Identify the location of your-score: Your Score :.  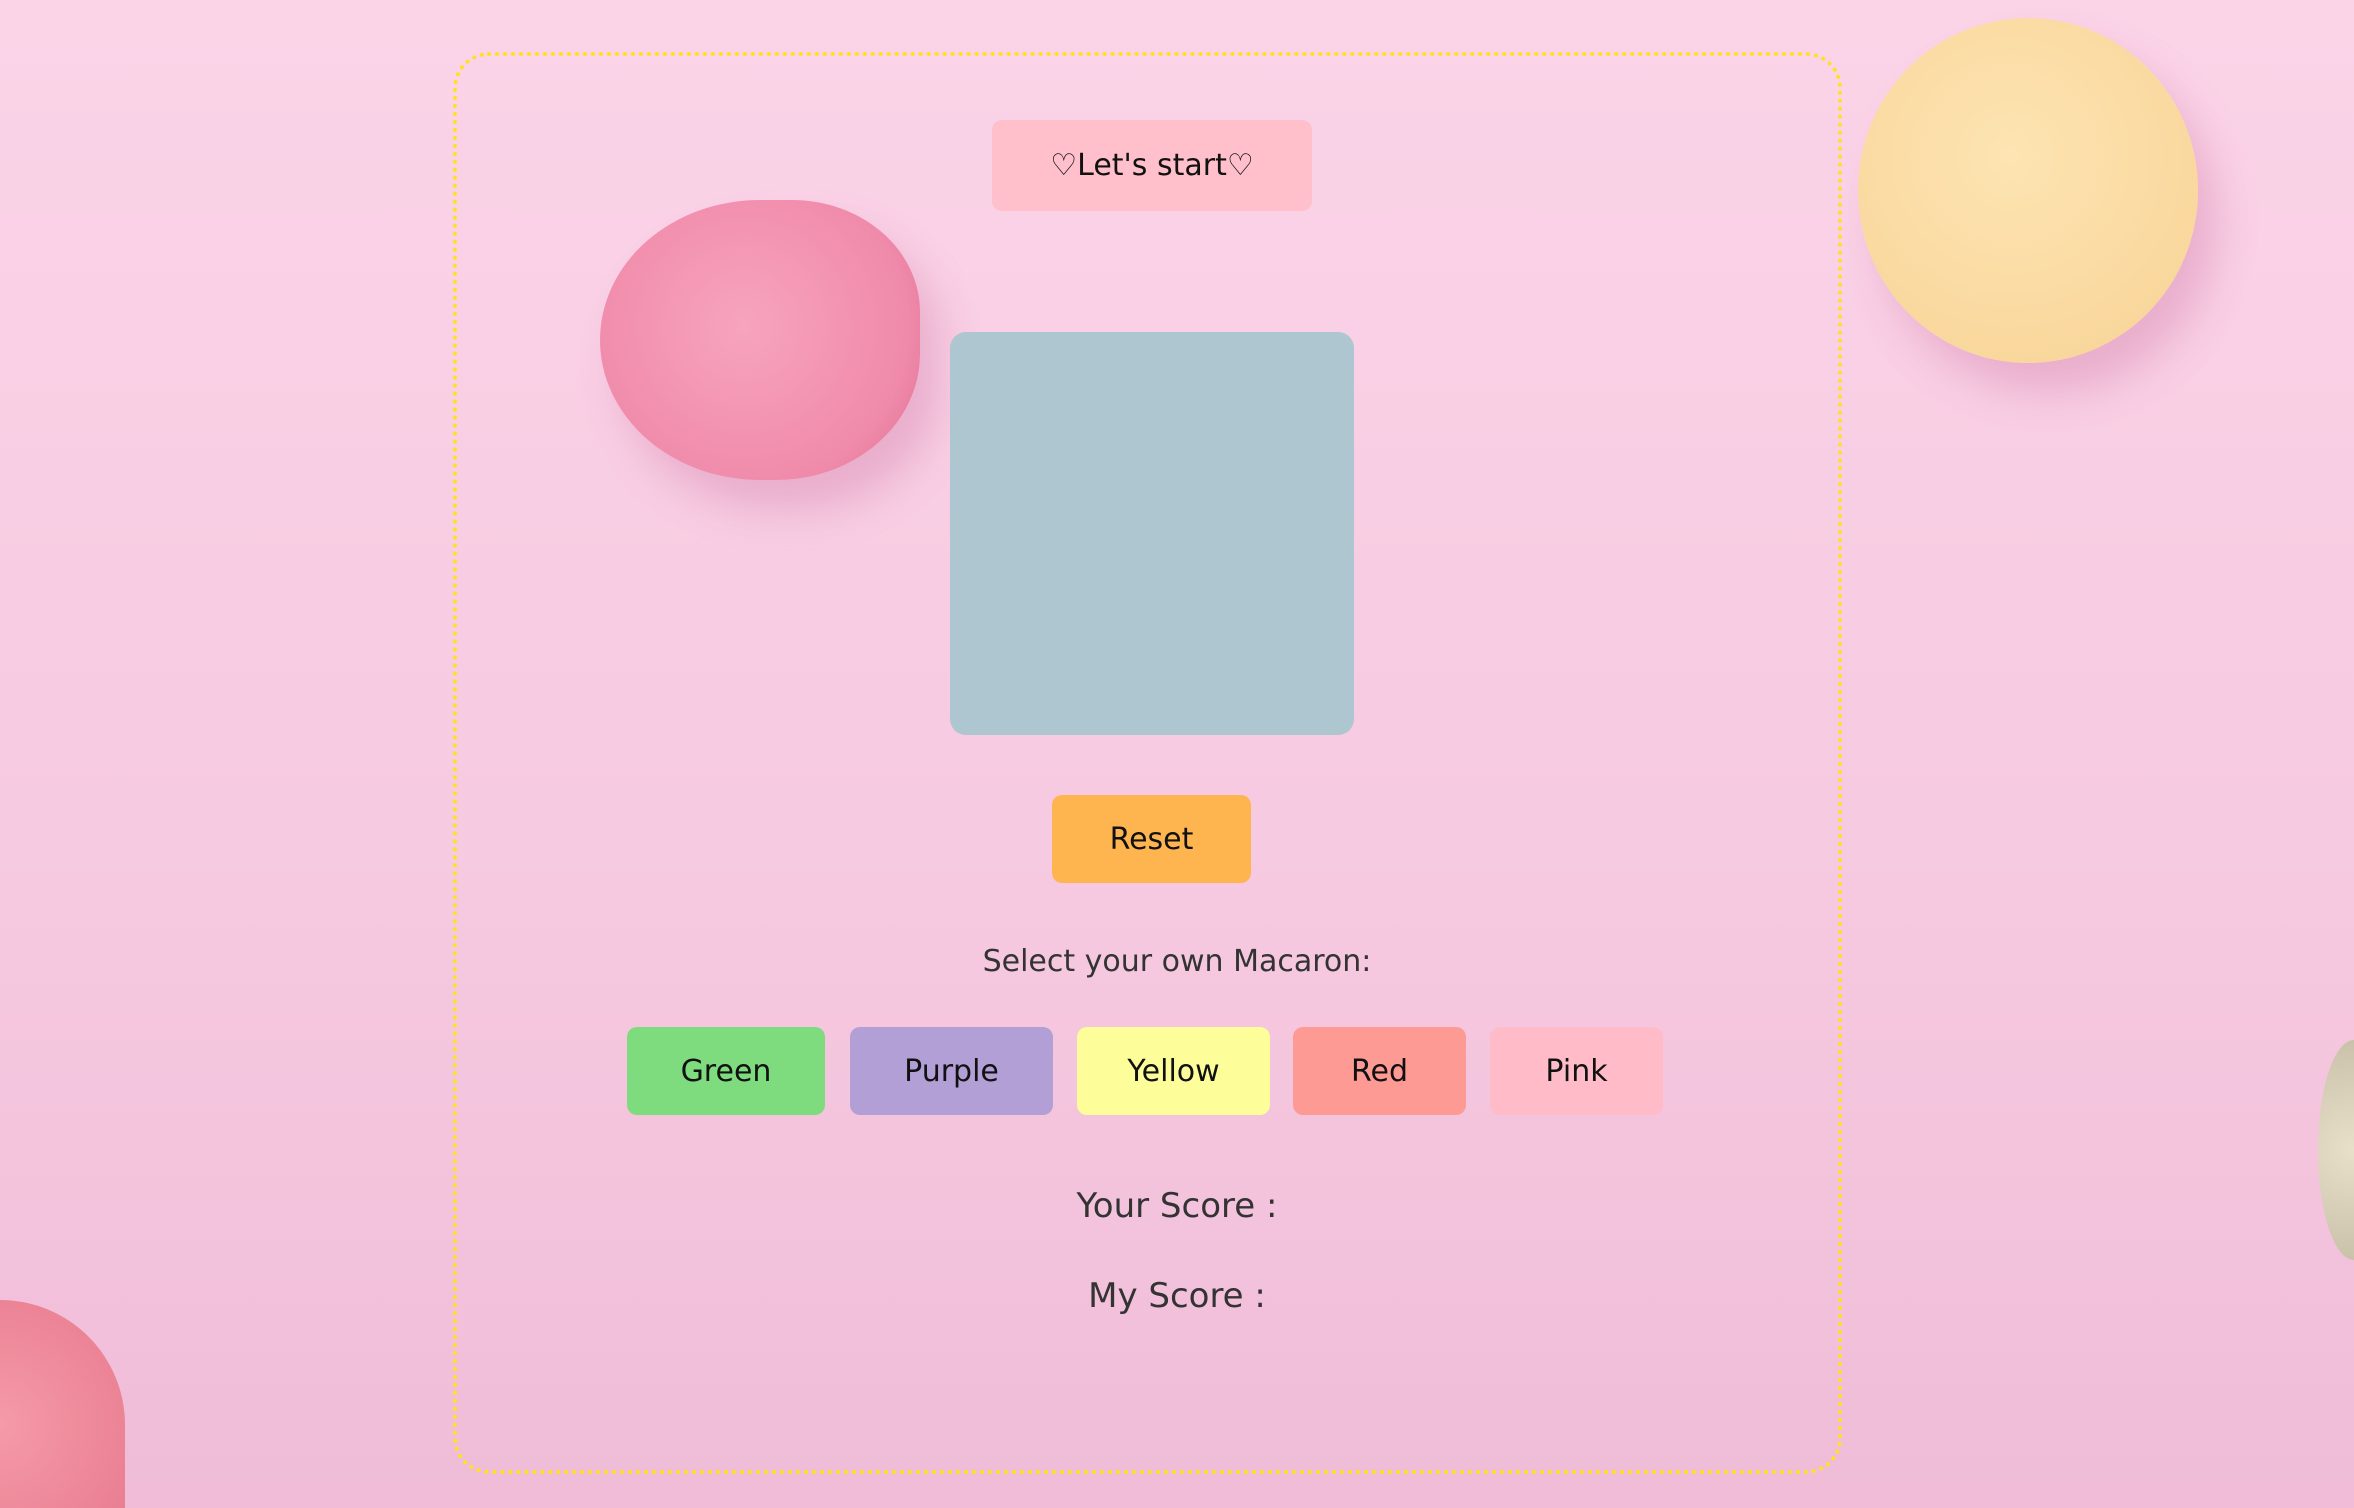
(1177, 1206).